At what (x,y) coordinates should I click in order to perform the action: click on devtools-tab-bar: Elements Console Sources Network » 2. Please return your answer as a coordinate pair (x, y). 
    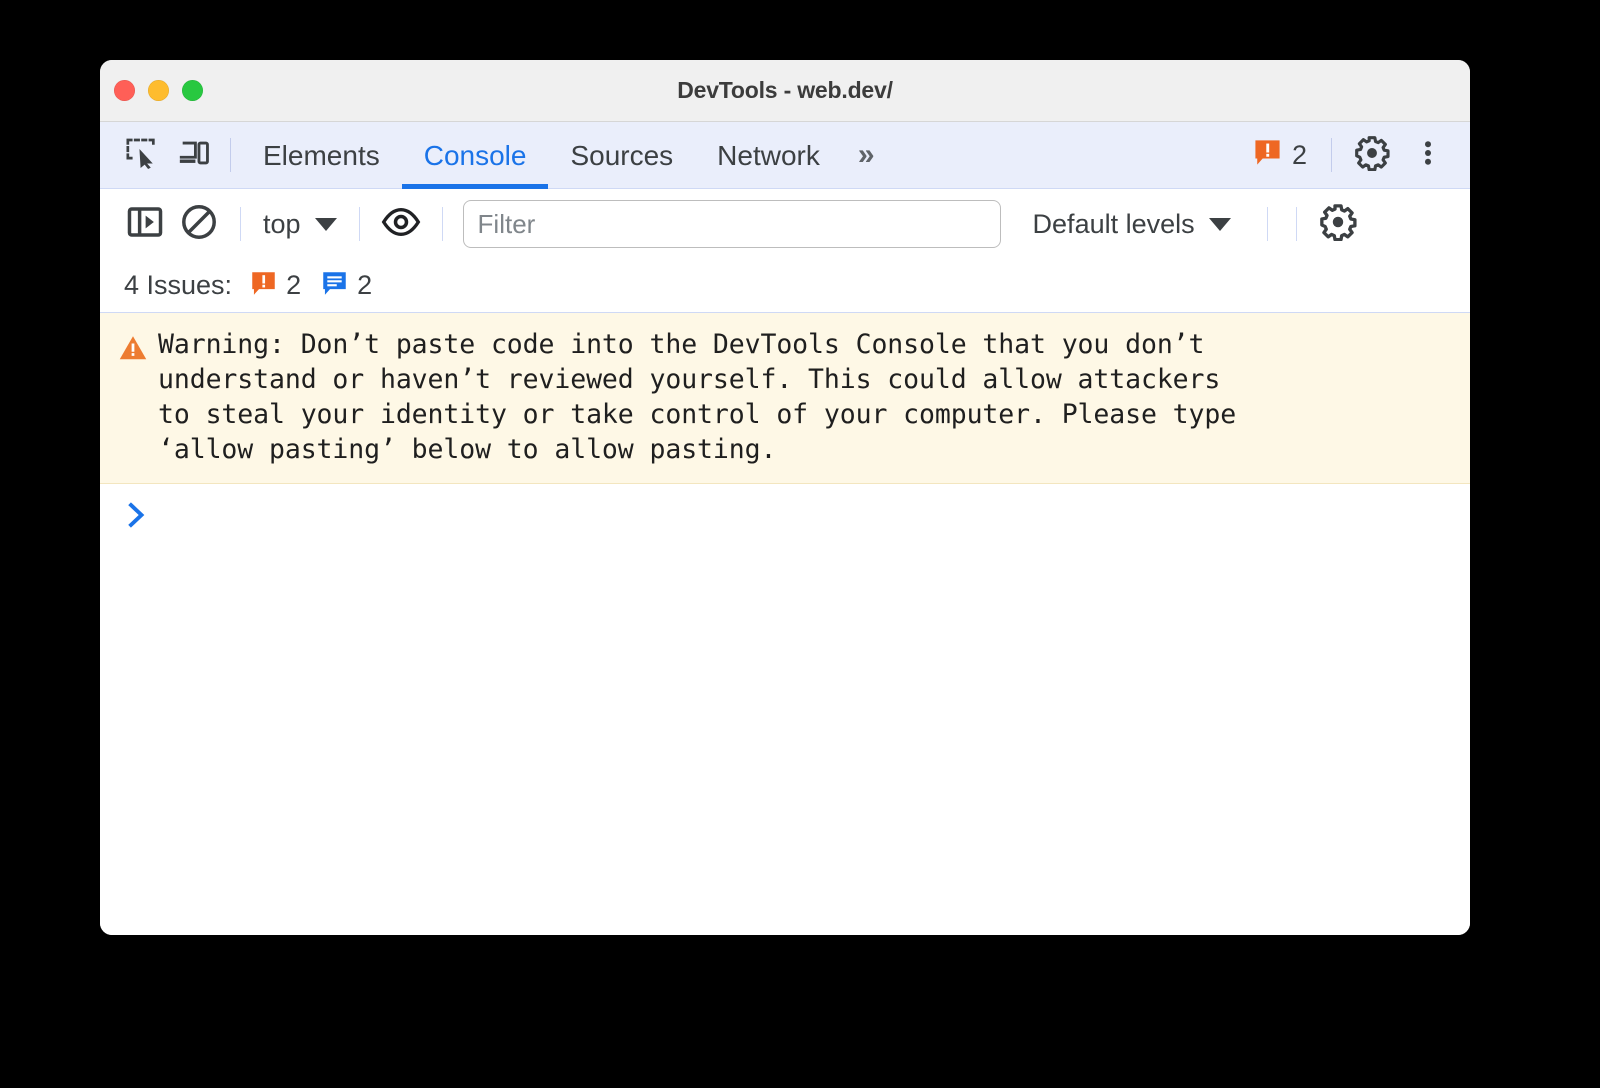
    Looking at the image, I should click on (785, 155).